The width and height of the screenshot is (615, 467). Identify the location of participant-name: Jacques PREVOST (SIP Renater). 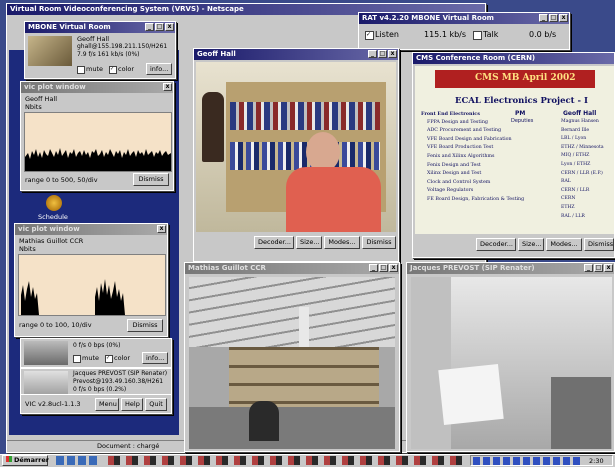
(120, 373).